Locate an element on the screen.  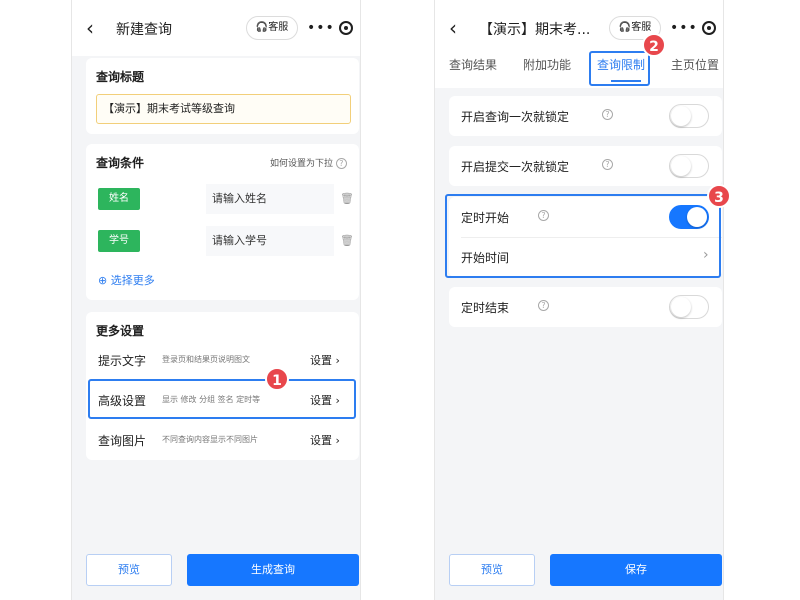
generate-query-button: 生成查询 is located at coordinates (273, 570).